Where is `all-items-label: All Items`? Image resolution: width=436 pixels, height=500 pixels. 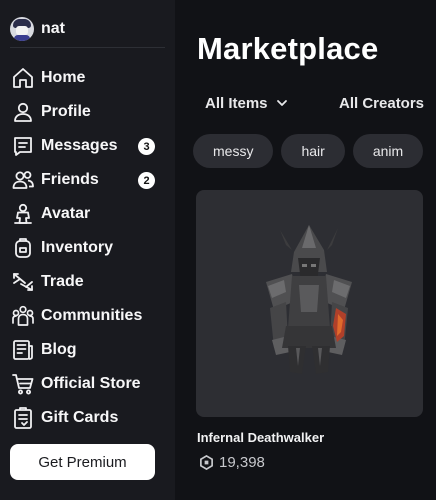 all-items-label: All Items is located at coordinates (236, 103).